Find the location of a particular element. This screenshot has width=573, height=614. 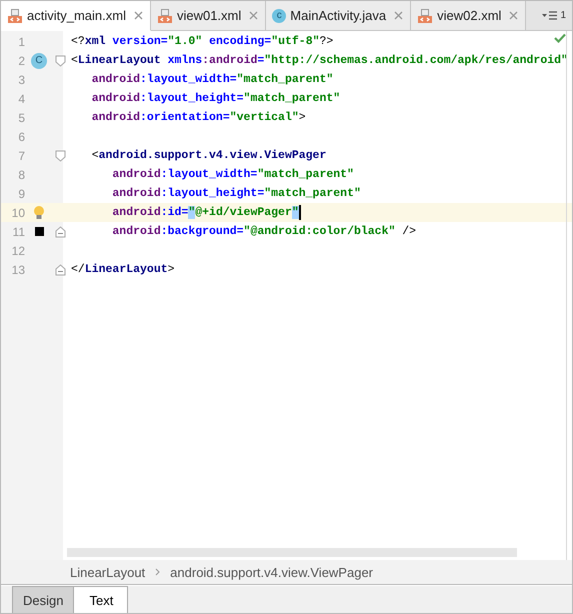

tab-count: 1 is located at coordinates (563, 15).